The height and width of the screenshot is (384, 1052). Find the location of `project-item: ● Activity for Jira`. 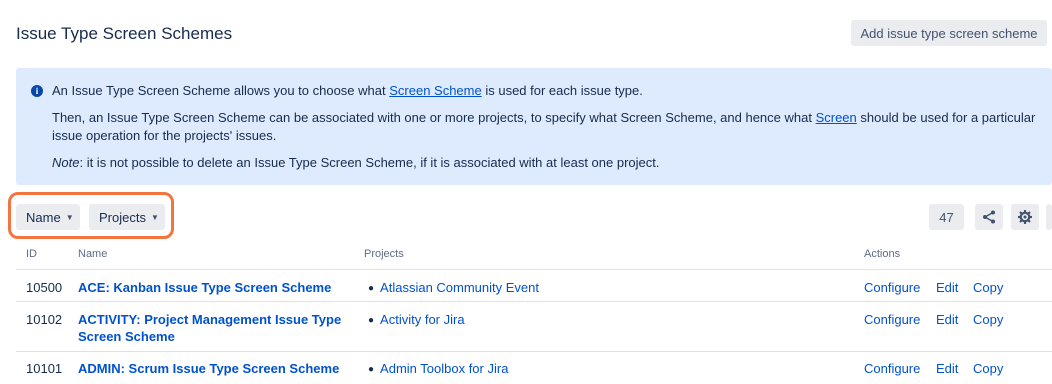

project-item: ● Activity for Jira is located at coordinates (416, 320).